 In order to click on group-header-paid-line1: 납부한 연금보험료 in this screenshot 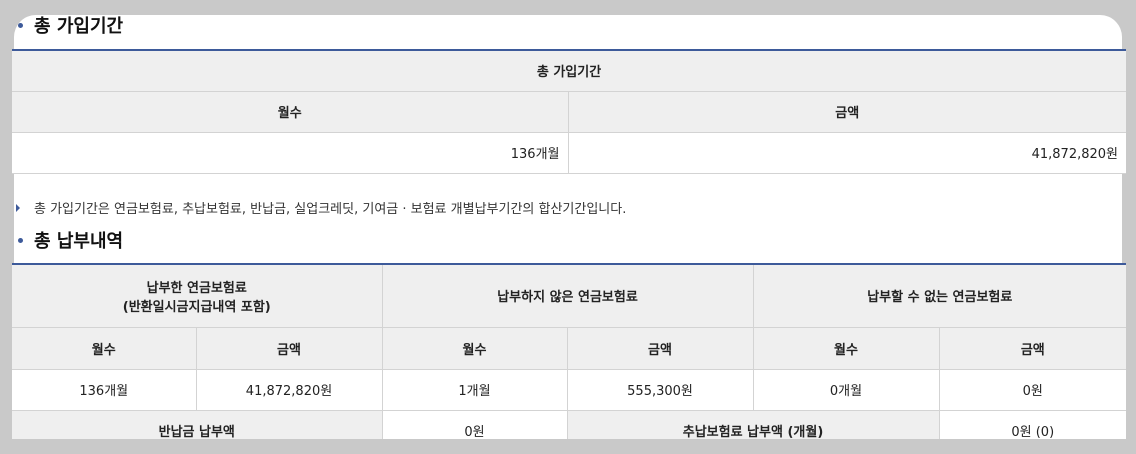, I will do `click(196, 288)`.